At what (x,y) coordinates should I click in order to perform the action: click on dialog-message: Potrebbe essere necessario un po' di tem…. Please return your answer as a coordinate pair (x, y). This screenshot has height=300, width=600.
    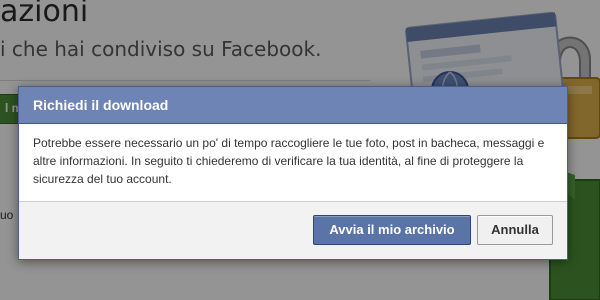
    Looking at the image, I should click on (289, 161).